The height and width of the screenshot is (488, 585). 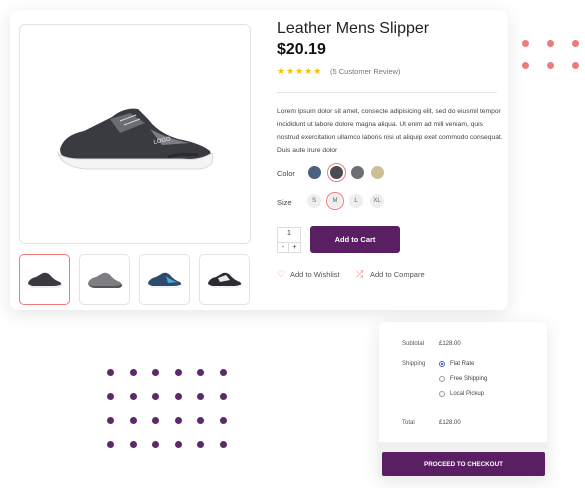 What do you see at coordinates (335, 201) in the screenshot?
I see `size-option: M` at bounding box center [335, 201].